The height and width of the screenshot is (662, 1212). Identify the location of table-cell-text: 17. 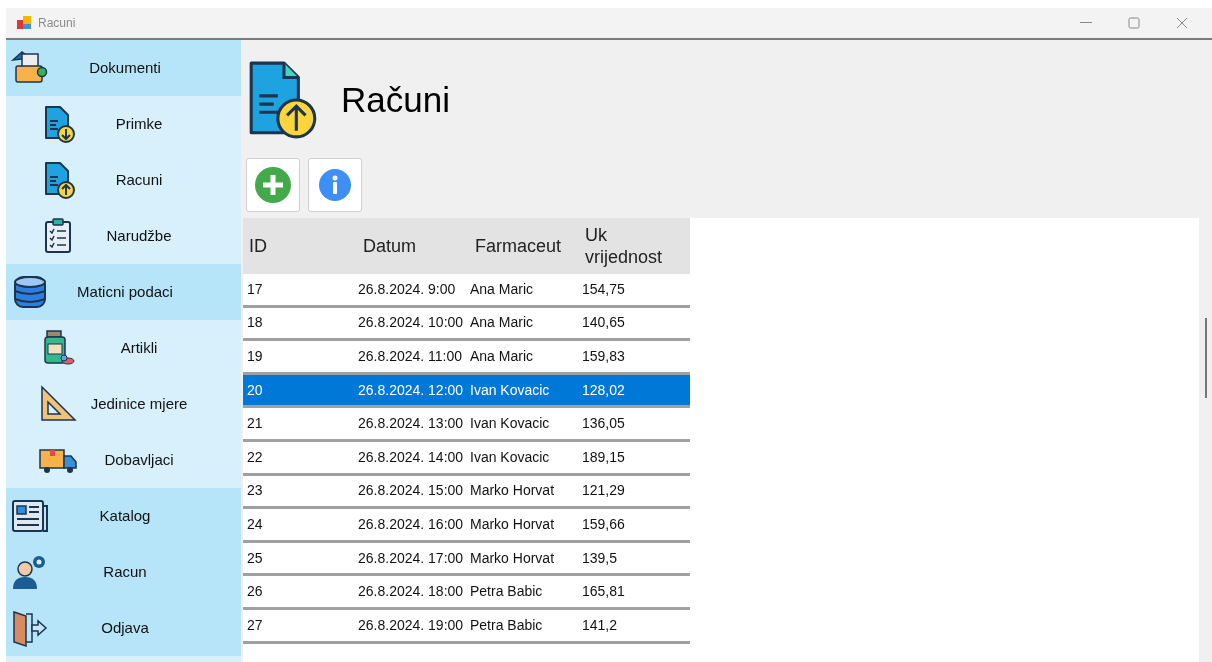
(255, 289).